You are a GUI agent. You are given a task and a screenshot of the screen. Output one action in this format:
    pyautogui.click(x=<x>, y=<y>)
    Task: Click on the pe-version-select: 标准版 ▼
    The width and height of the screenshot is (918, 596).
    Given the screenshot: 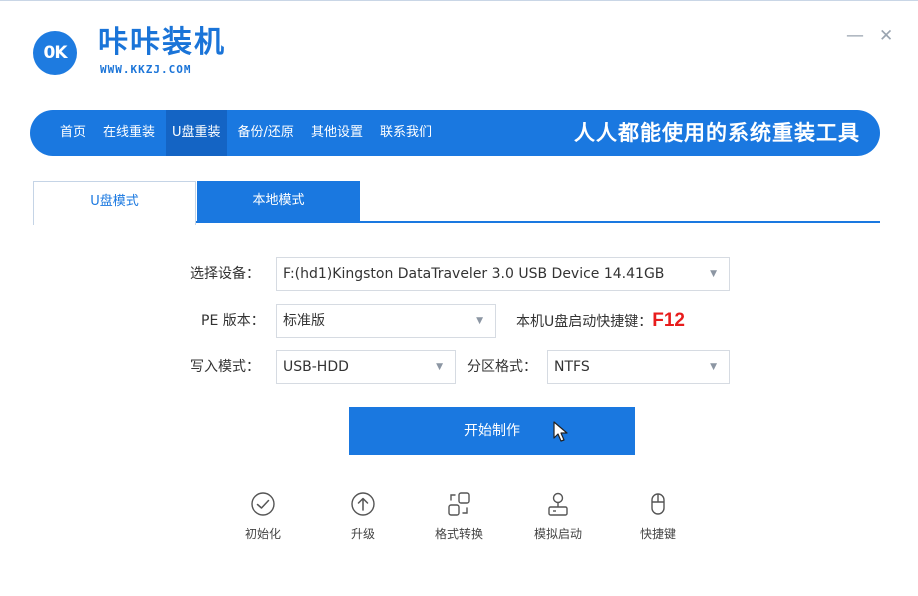 What is the action you would take?
    pyautogui.click(x=386, y=321)
    